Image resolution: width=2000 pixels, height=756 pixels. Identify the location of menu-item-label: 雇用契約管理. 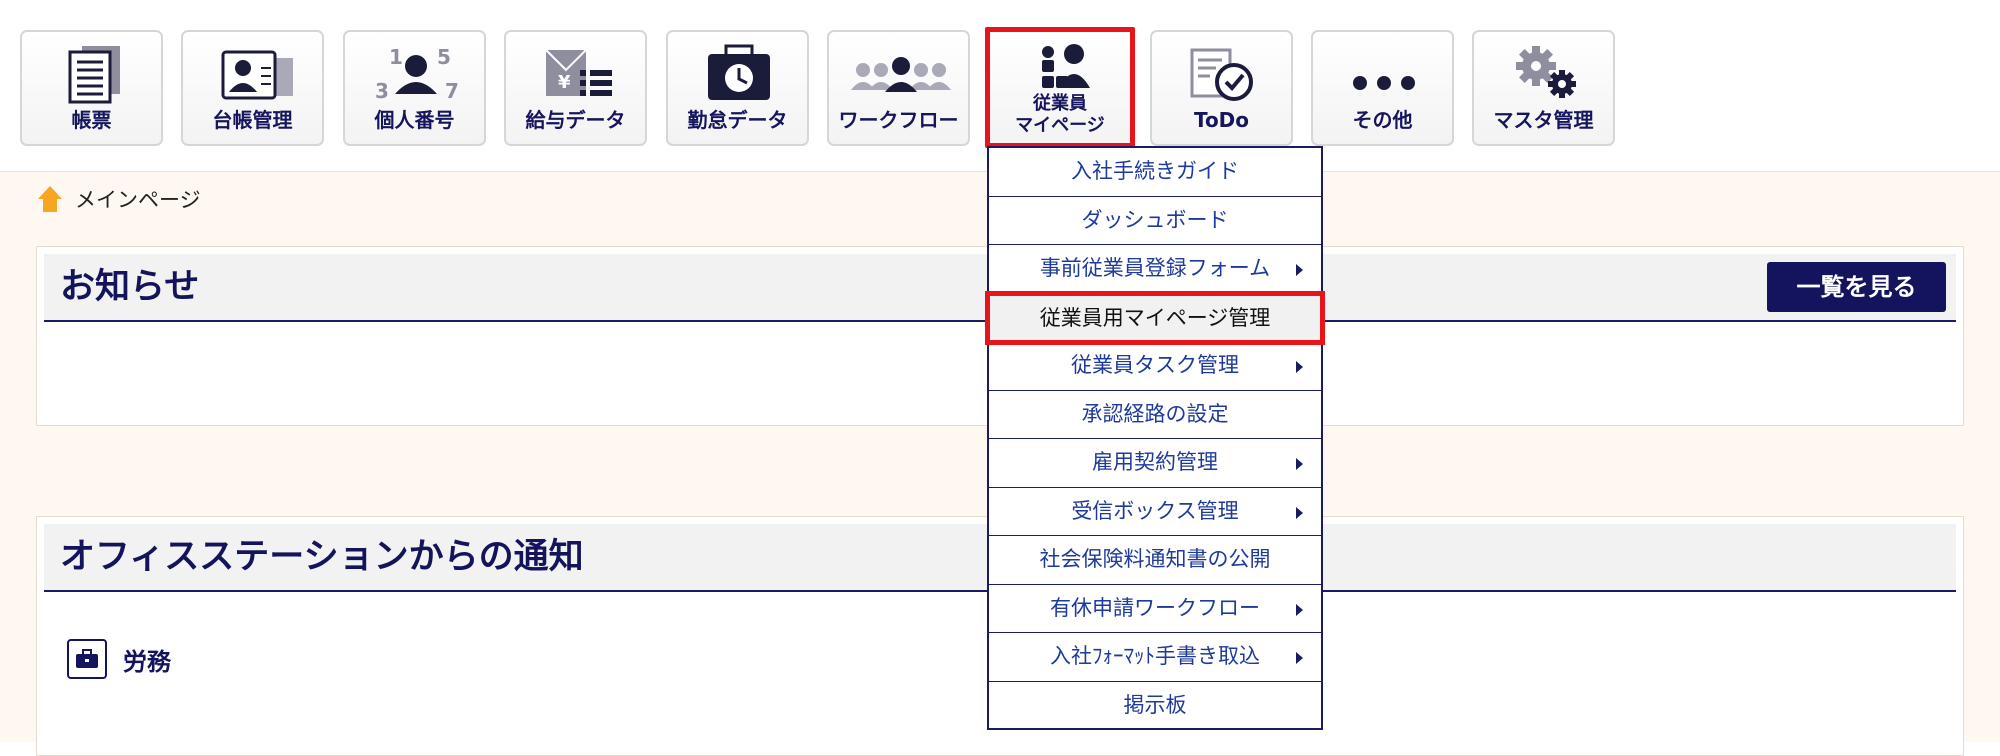
(1155, 462).